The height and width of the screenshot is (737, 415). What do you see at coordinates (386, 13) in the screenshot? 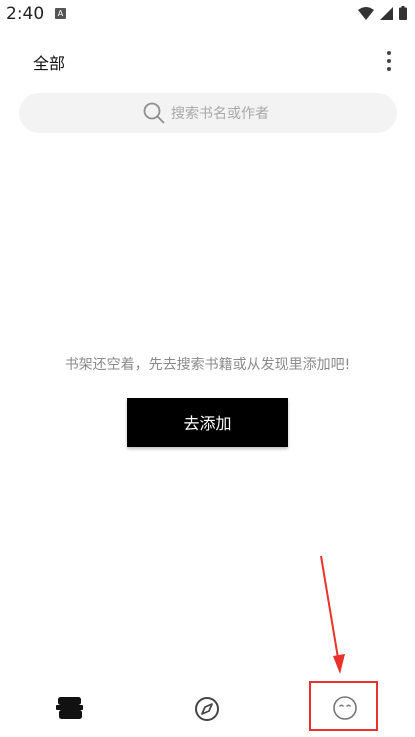
I see `signal-icon` at bounding box center [386, 13].